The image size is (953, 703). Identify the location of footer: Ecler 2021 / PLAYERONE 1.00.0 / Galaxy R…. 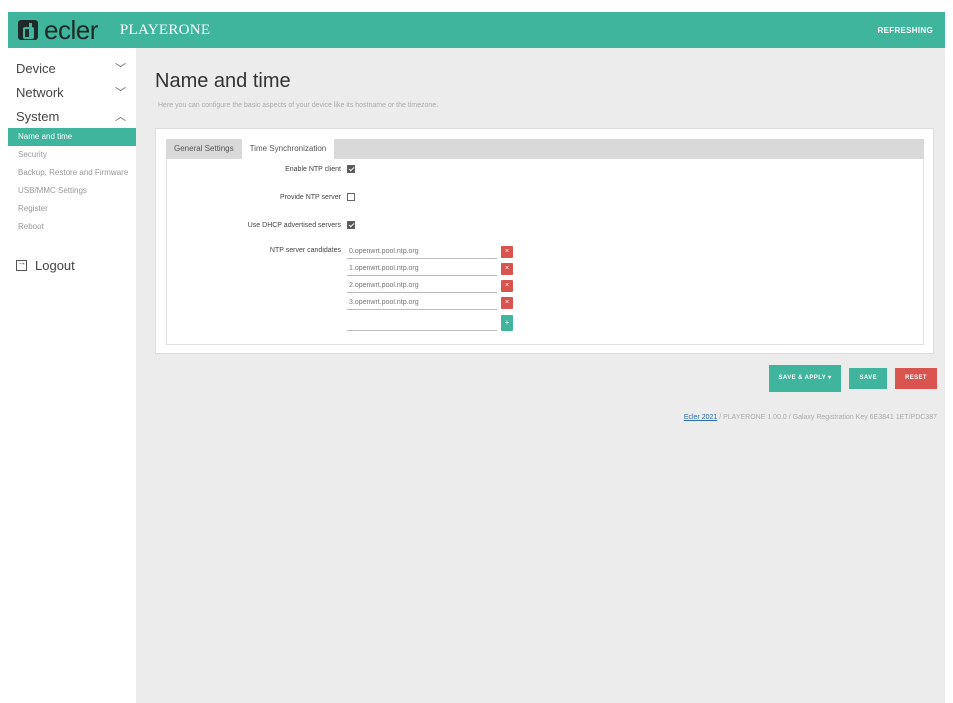
(810, 417).